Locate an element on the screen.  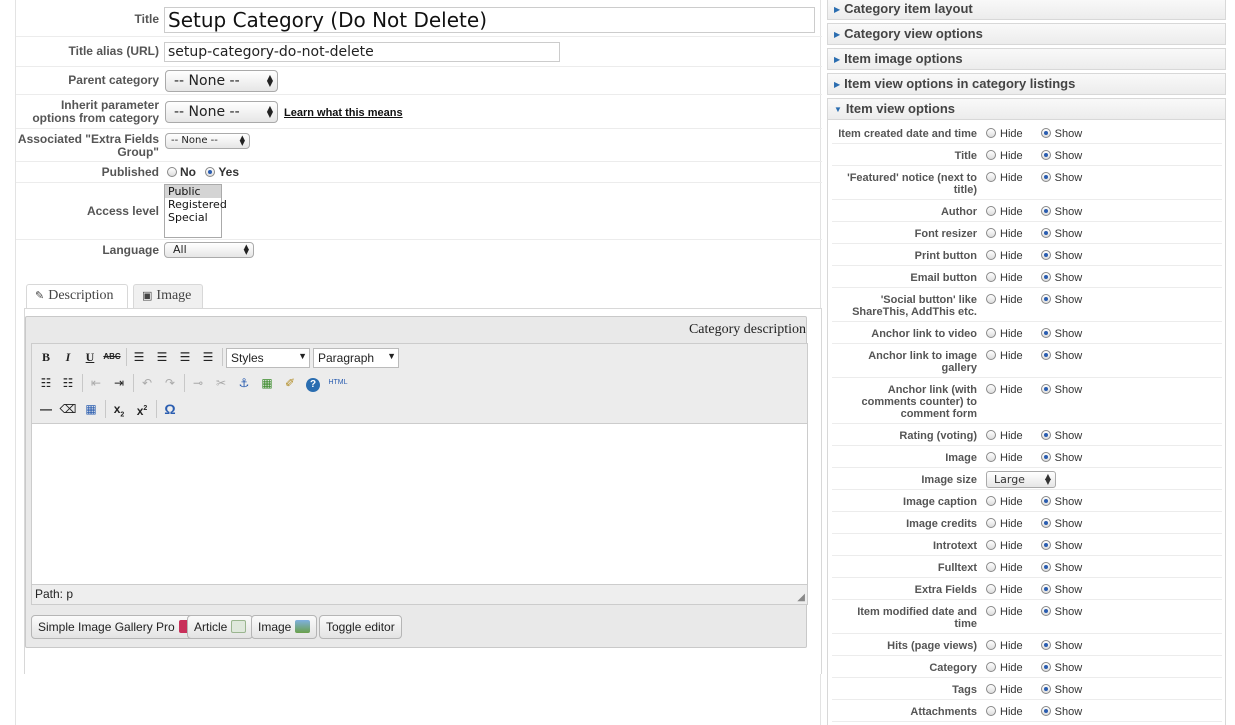
align-right-icon: ☰ is located at coordinates (185, 357).